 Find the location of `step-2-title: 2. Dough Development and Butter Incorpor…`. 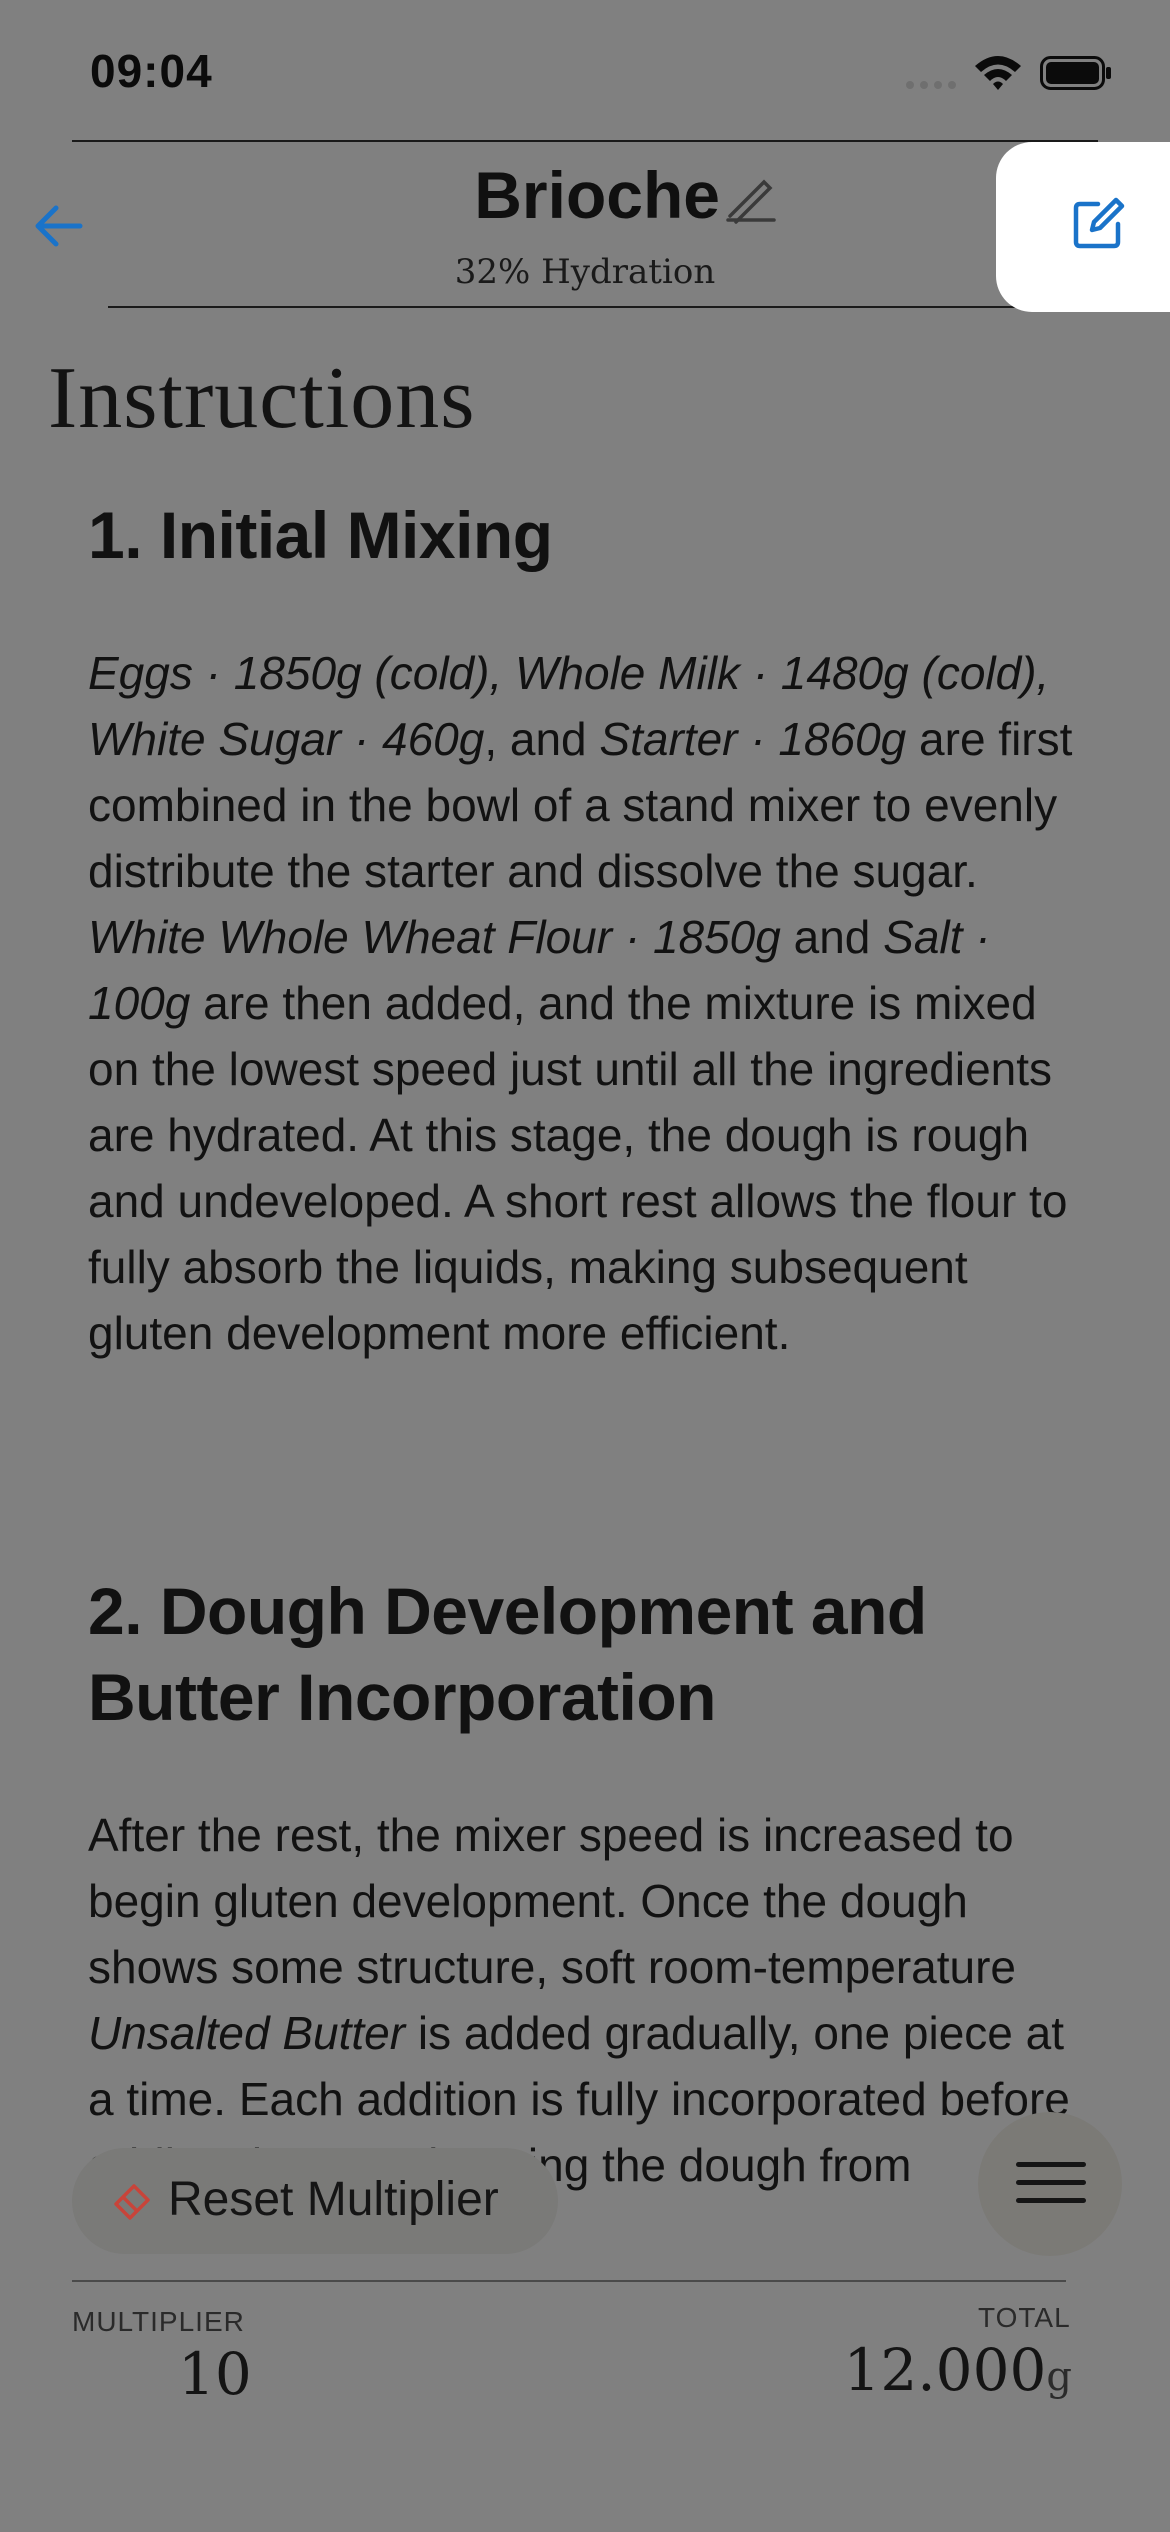

step-2-title: 2. Dough Development and Butter Incorpor… is located at coordinates (507, 1654).